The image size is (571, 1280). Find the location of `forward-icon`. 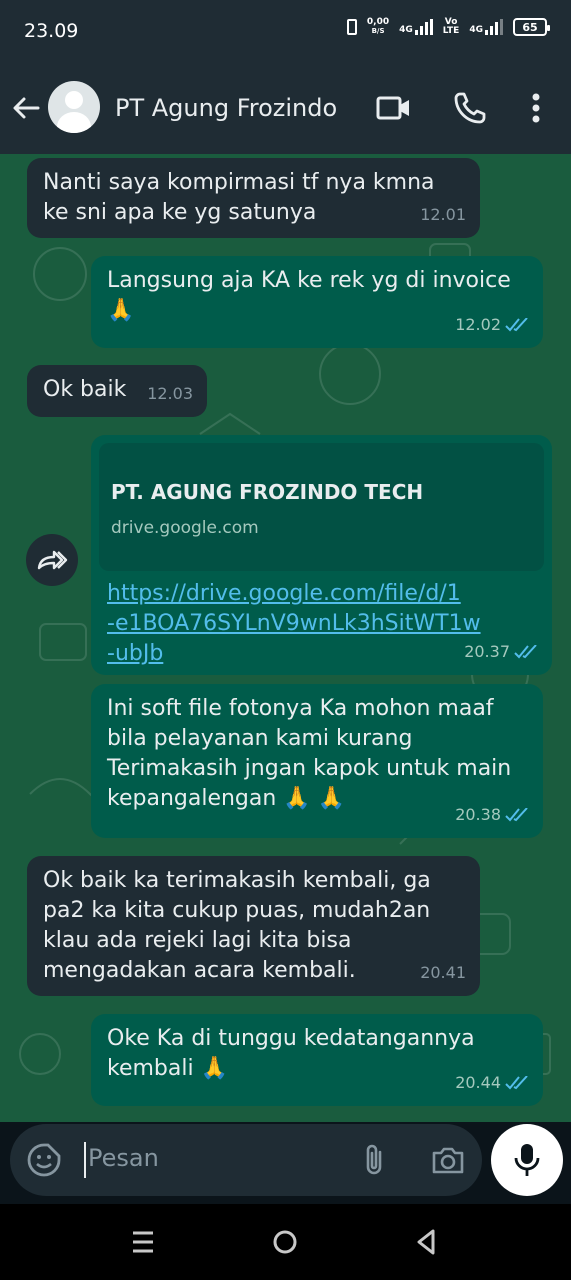

forward-icon is located at coordinates (52, 560).